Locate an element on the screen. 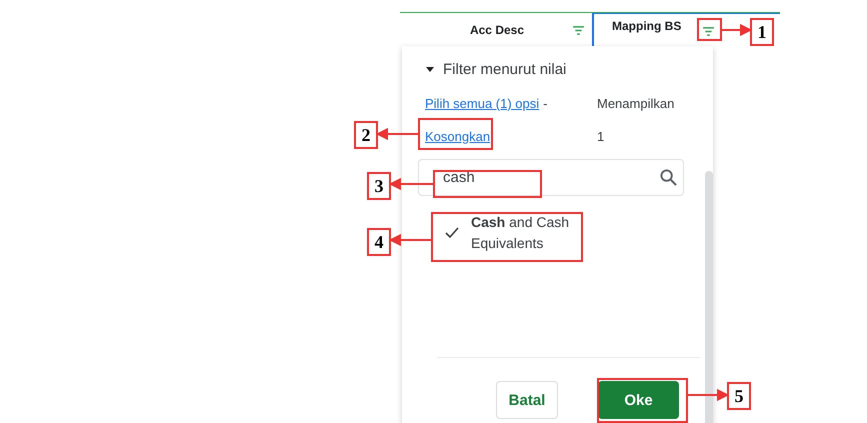 This screenshot has height=423, width=867. scrollbar is located at coordinates (709, 297).